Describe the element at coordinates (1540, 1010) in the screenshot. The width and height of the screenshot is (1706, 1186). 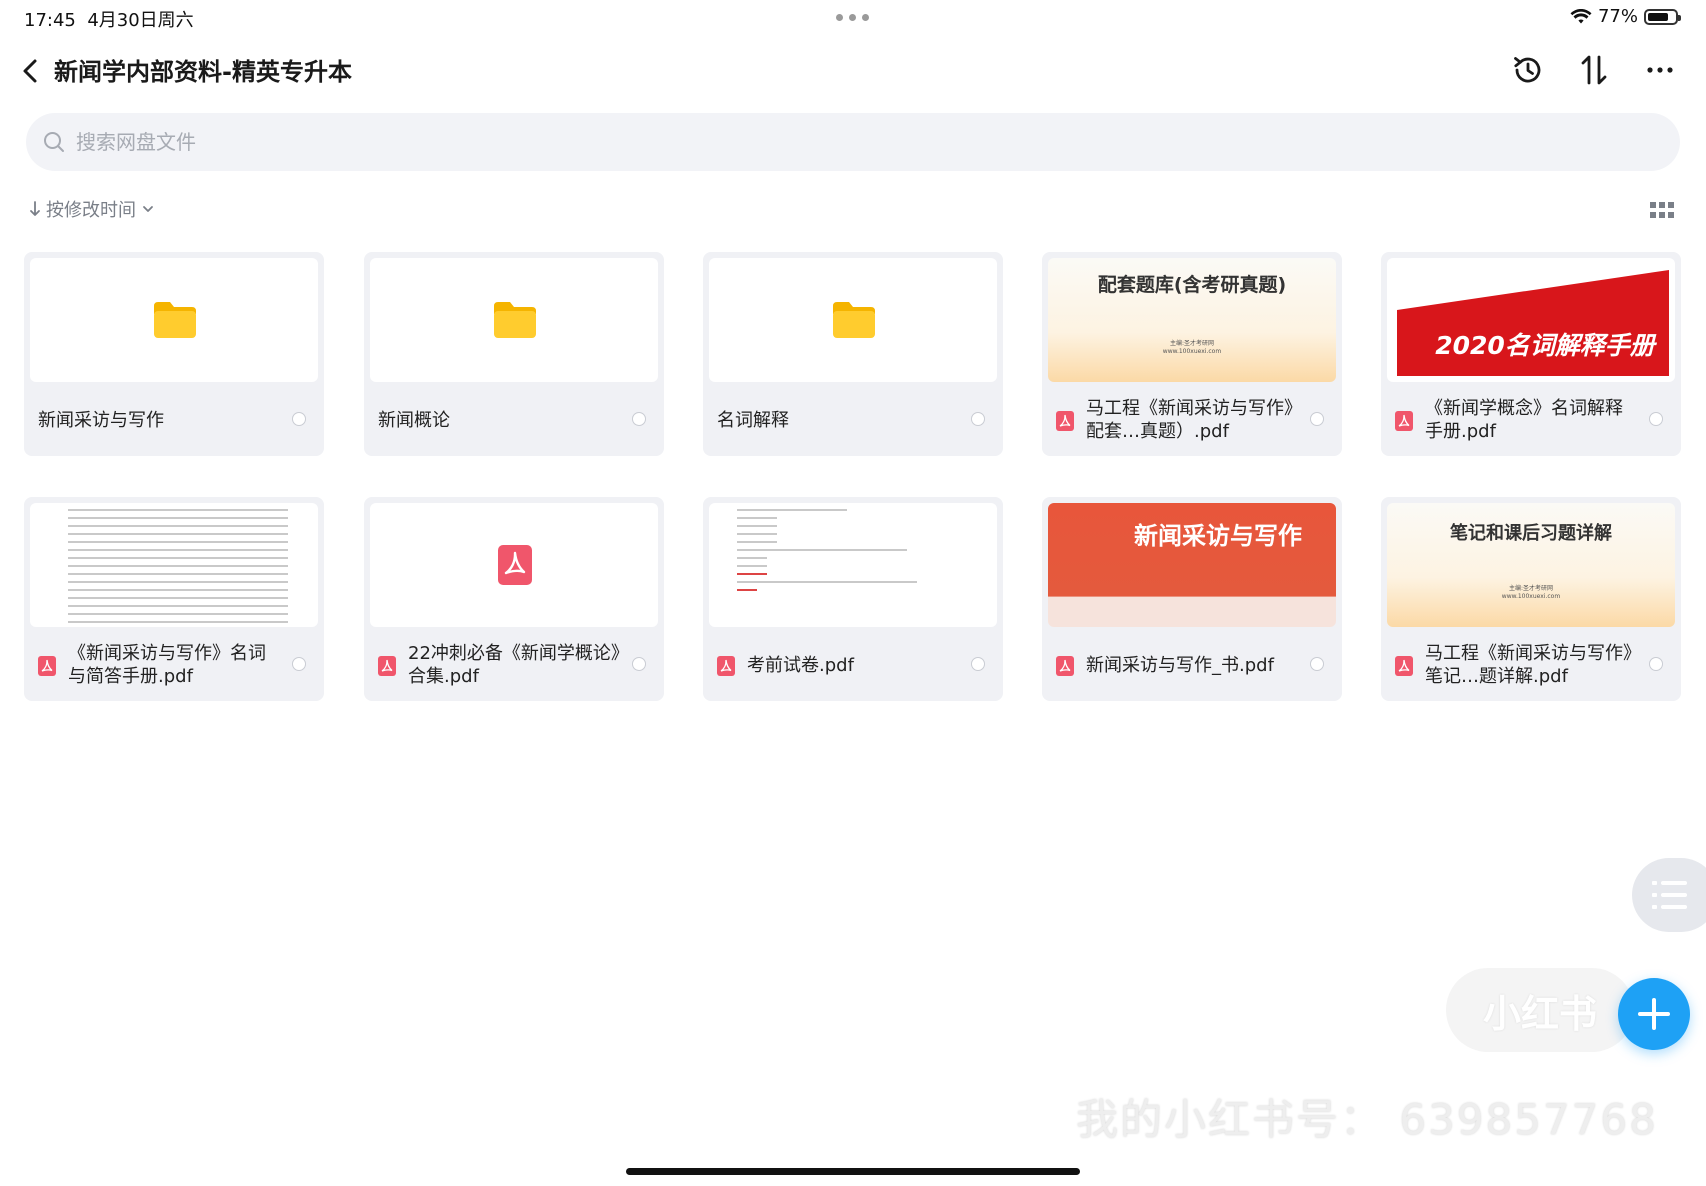
I see `watermark-logo: 小红书` at that location.